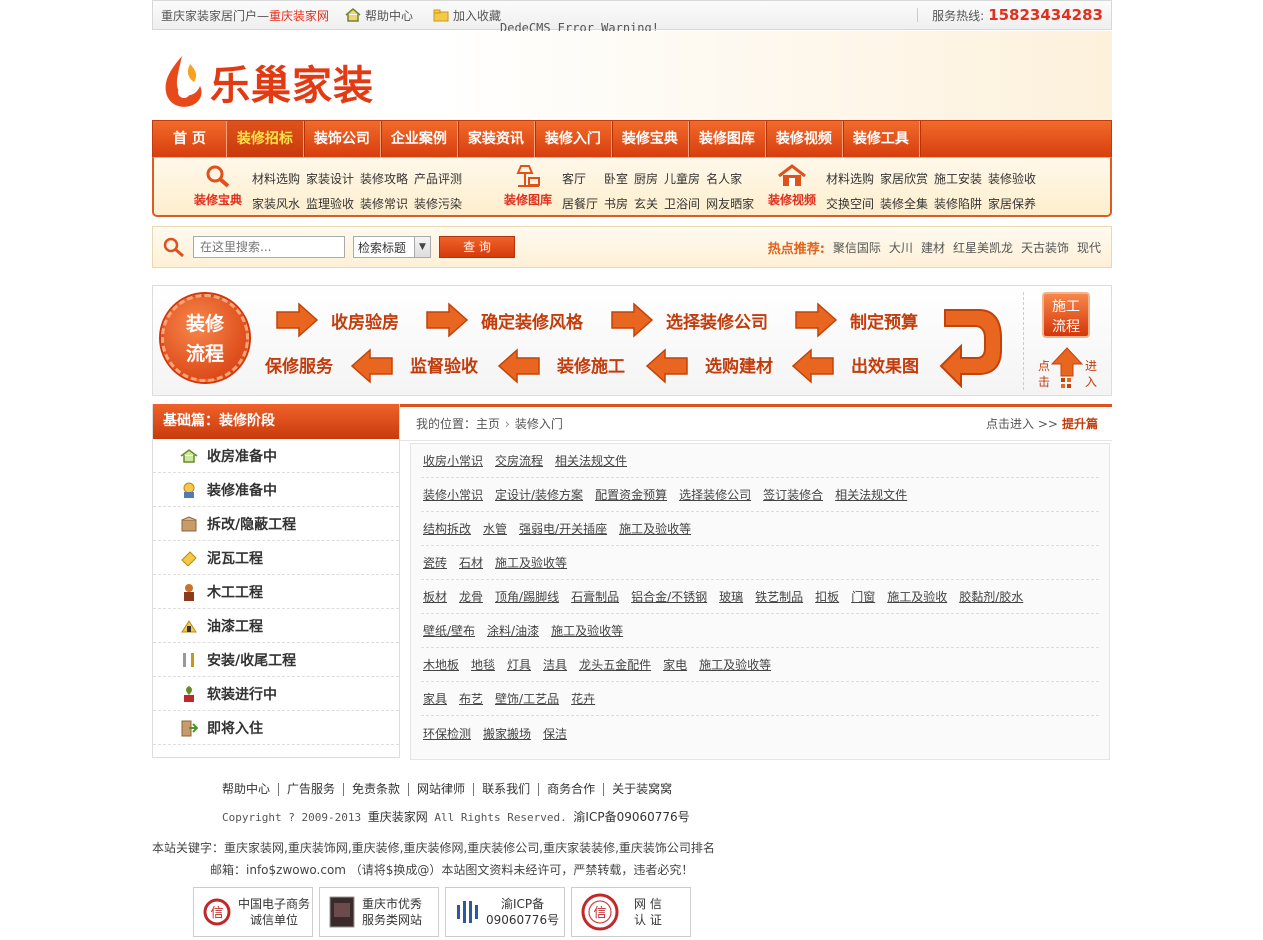 Image resolution: width=1263 pixels, height=940 pixels. I want to click on topic-link: 交房流程, so click(519, 460).